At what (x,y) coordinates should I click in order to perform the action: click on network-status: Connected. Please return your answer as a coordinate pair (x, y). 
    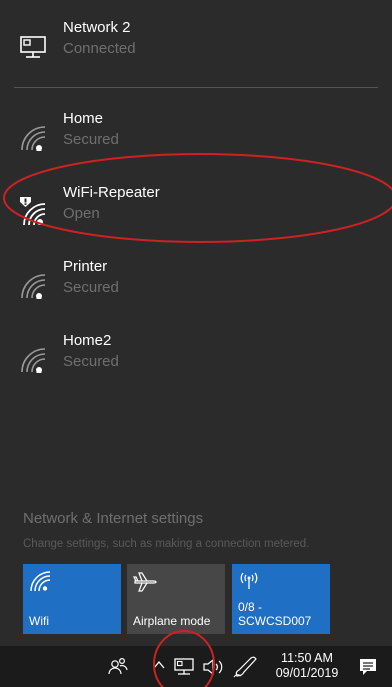
    Looking at the image, I should click on (99, 48).